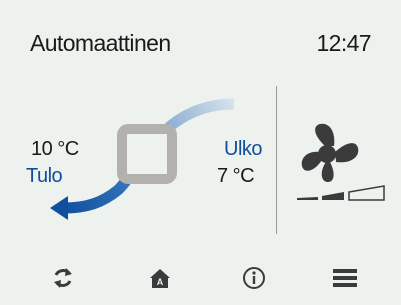 The width and height of the screenshot is (401, 305). I want to click on divider, so click(276, 160).